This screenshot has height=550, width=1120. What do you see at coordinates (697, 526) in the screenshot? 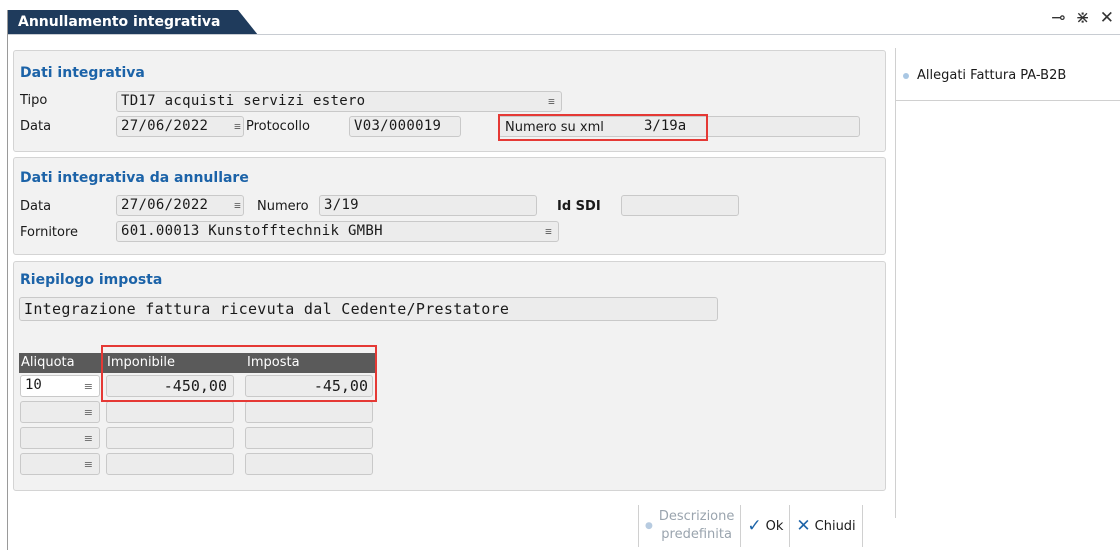
I see `descrizione-text: Descrizione predefinita` at bounding box center [697, 526].